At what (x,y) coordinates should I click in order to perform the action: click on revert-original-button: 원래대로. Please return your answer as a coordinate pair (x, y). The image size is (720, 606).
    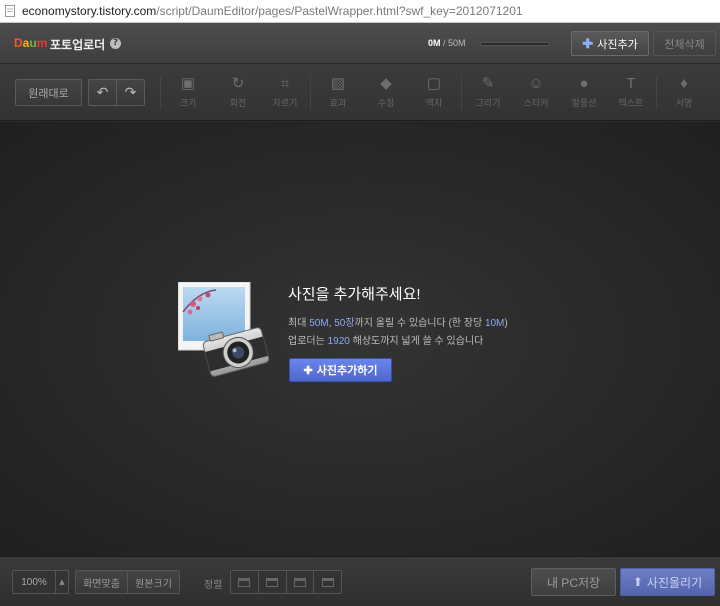
    Looking at the image, I should click on (48, 92).